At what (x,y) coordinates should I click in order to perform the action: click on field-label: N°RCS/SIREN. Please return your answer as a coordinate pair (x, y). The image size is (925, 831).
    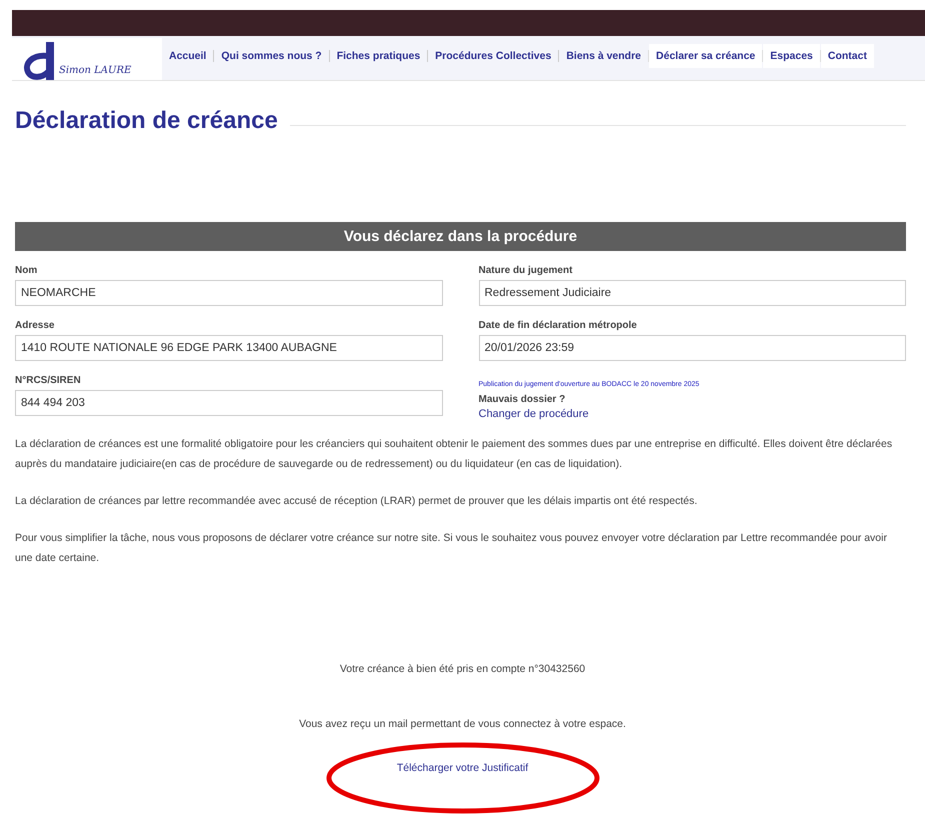
    Looking at the image, I should click on (48, 380).